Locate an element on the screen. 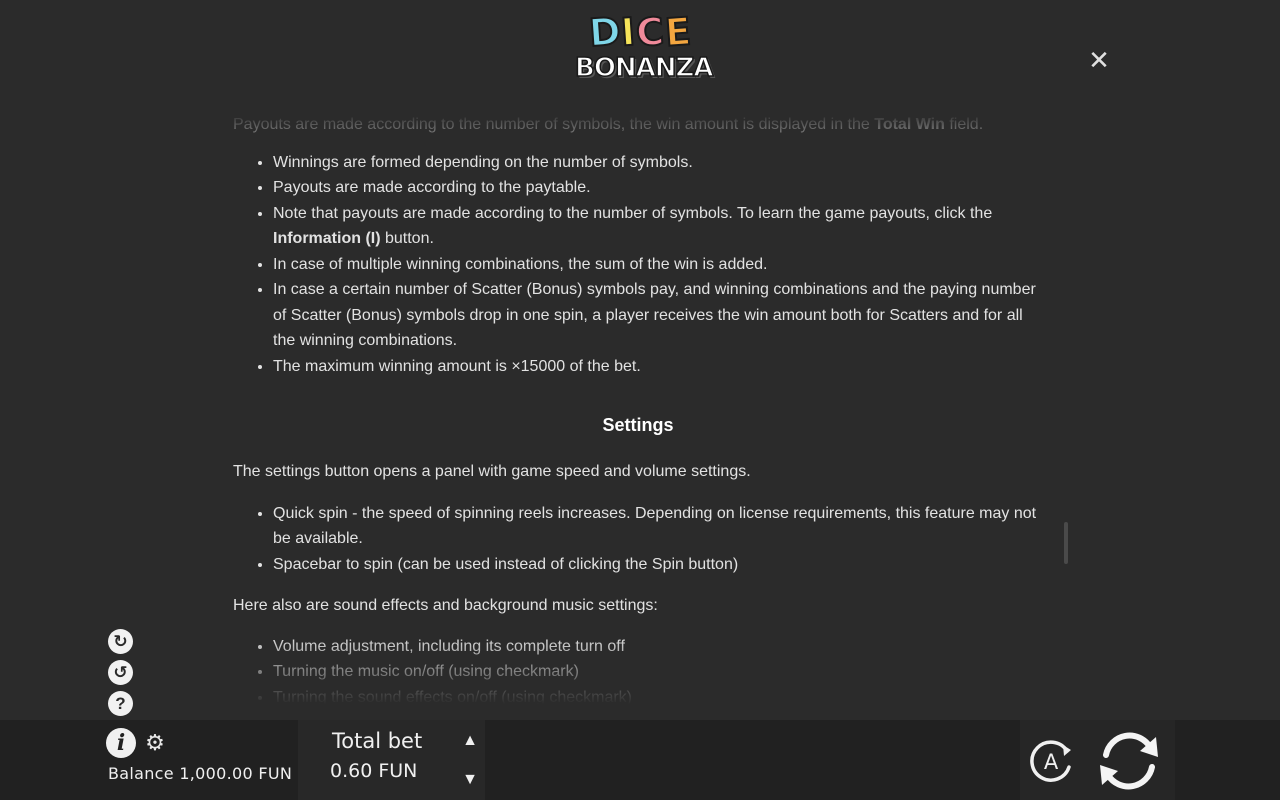 This screenshot has width=1280, height=800. scrollbar-thumb is located at coordinates (1066, 543).